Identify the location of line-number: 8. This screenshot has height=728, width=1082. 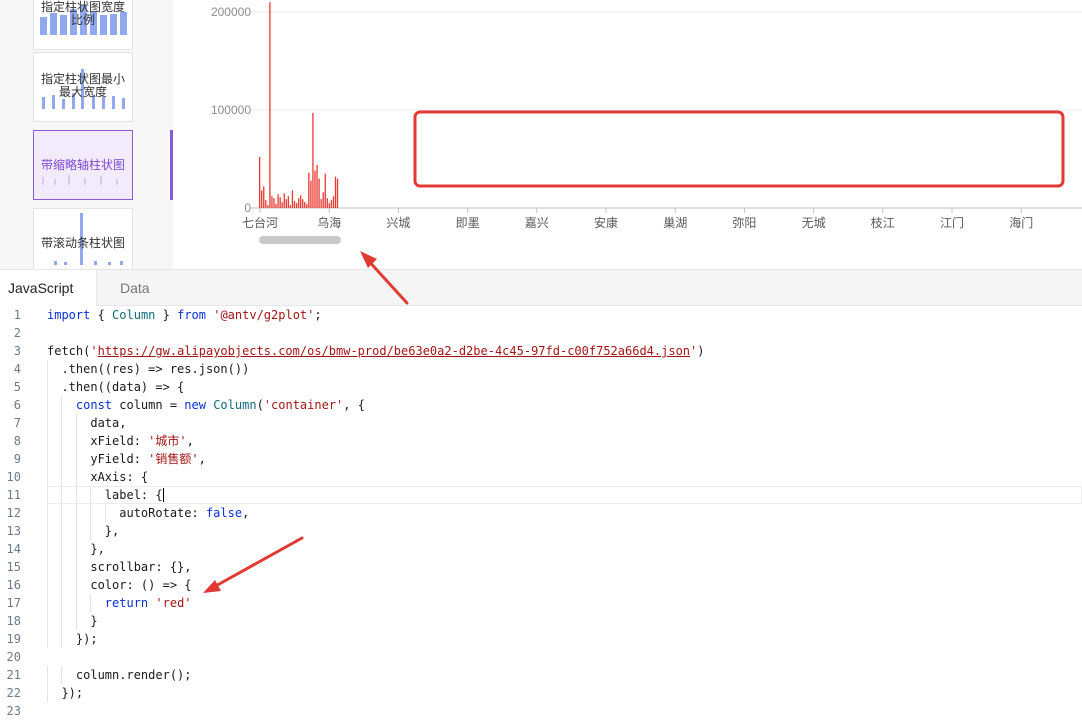
(17, 441).